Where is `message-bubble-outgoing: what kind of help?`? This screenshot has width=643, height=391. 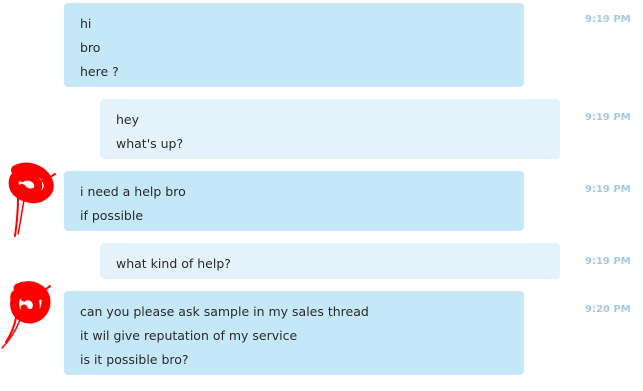 message-bubble-outgoing: what kind of help? is located at coordinates (330, 261).